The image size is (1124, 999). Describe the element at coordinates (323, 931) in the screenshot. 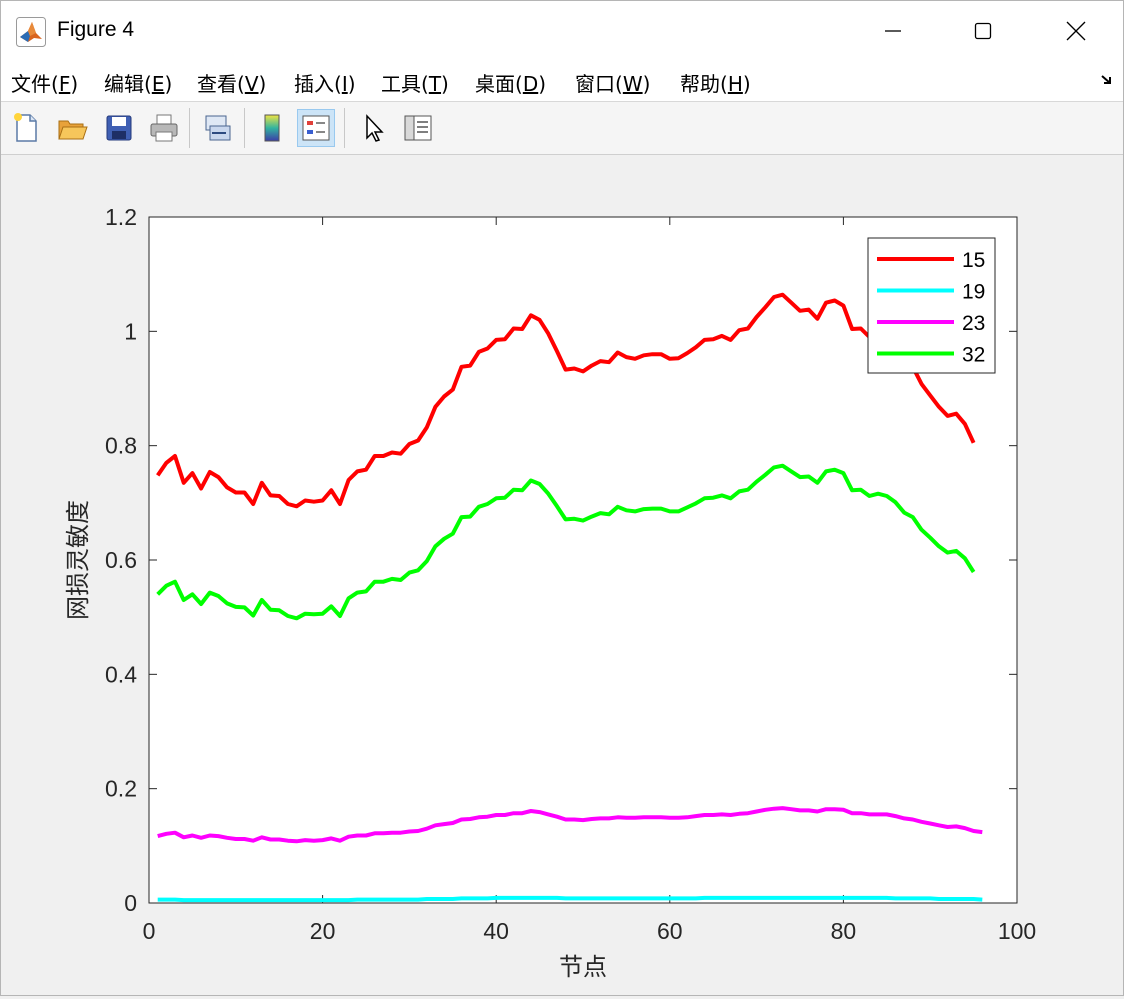

I see `x-tick-label: 20` at that location.